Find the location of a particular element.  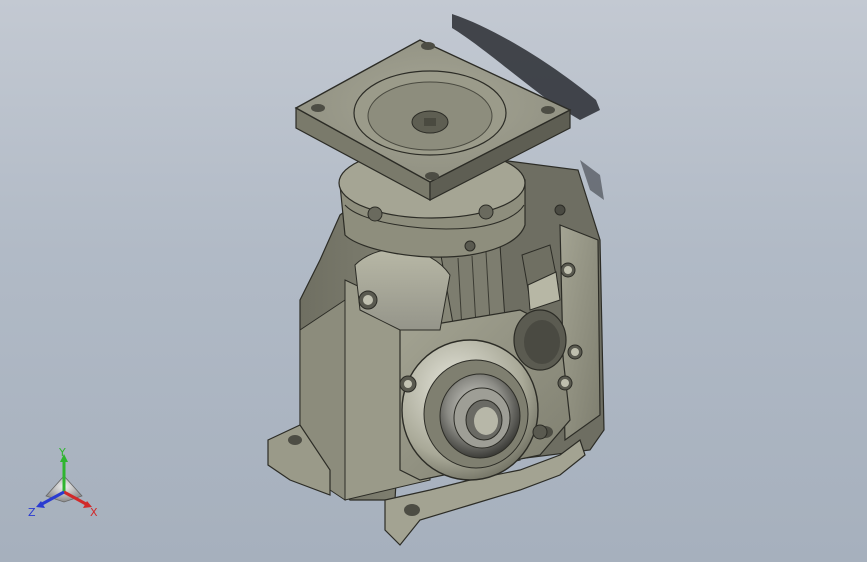

triad-x-label: X is located at coordinates (94, 512).